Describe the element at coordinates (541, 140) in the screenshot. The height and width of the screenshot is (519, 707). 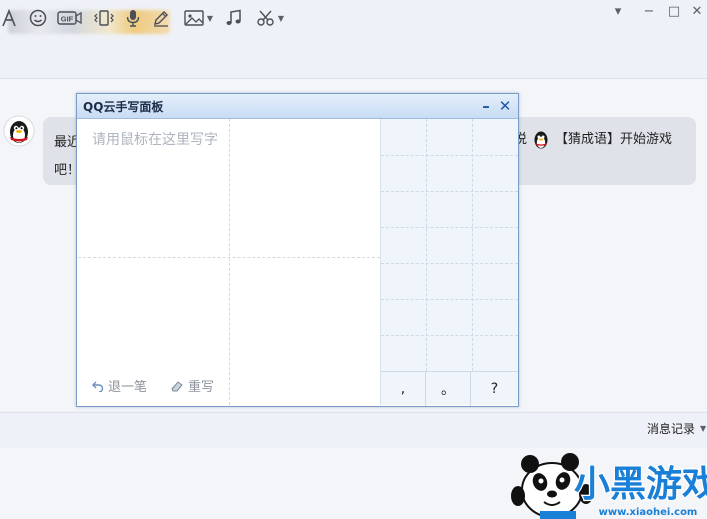
I see `penguin-emoji-icon` at that location.